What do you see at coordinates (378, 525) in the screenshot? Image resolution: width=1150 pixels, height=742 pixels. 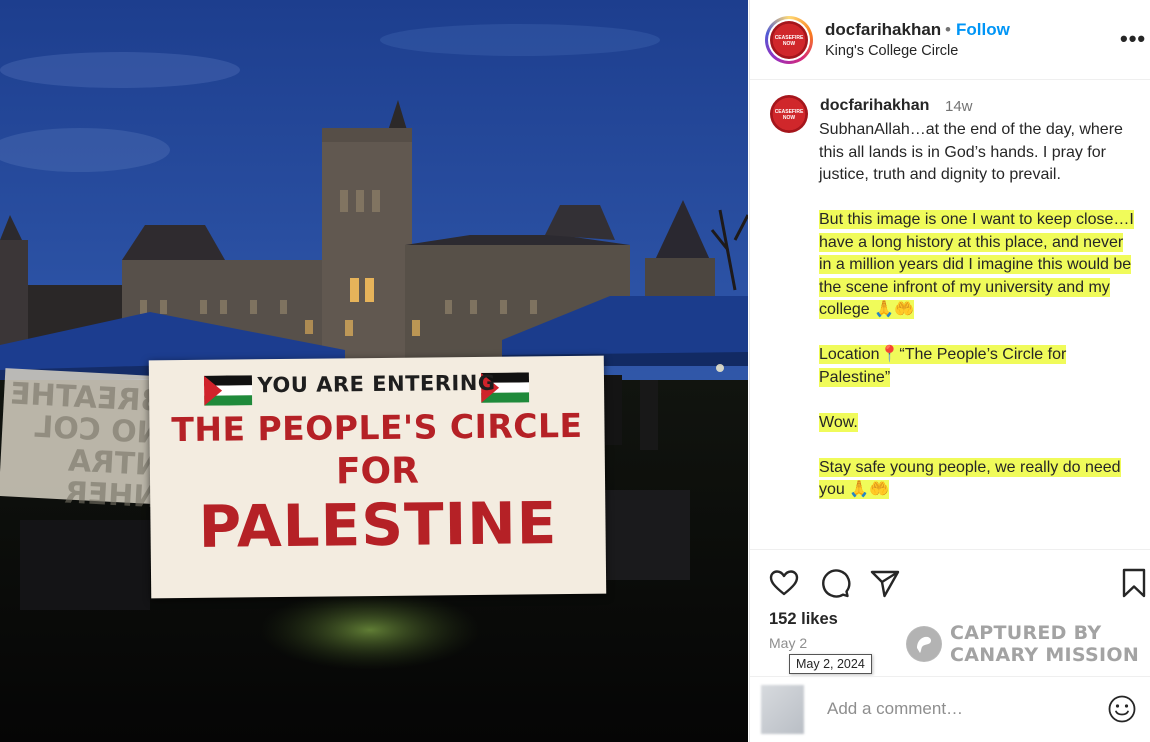 I see `banner-line-4: PALESTINE` at bounding box center [378, 525].